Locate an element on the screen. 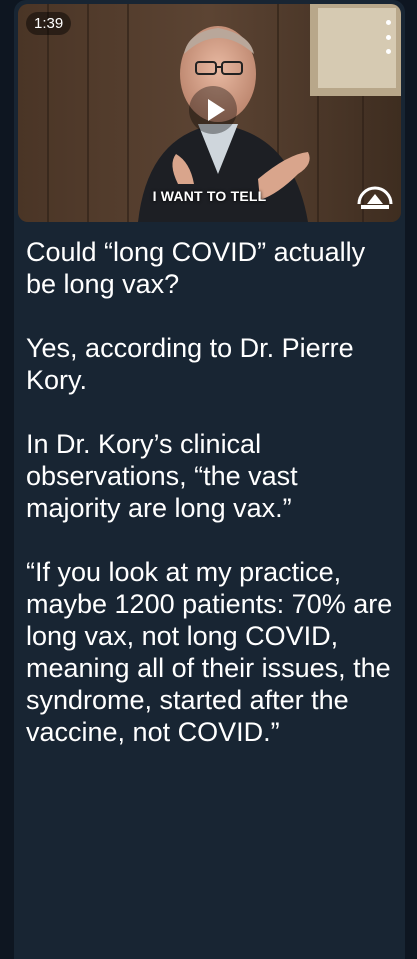 The image size is (417, 959). video-duration: 1:39 is located at coordinates (49, 23).